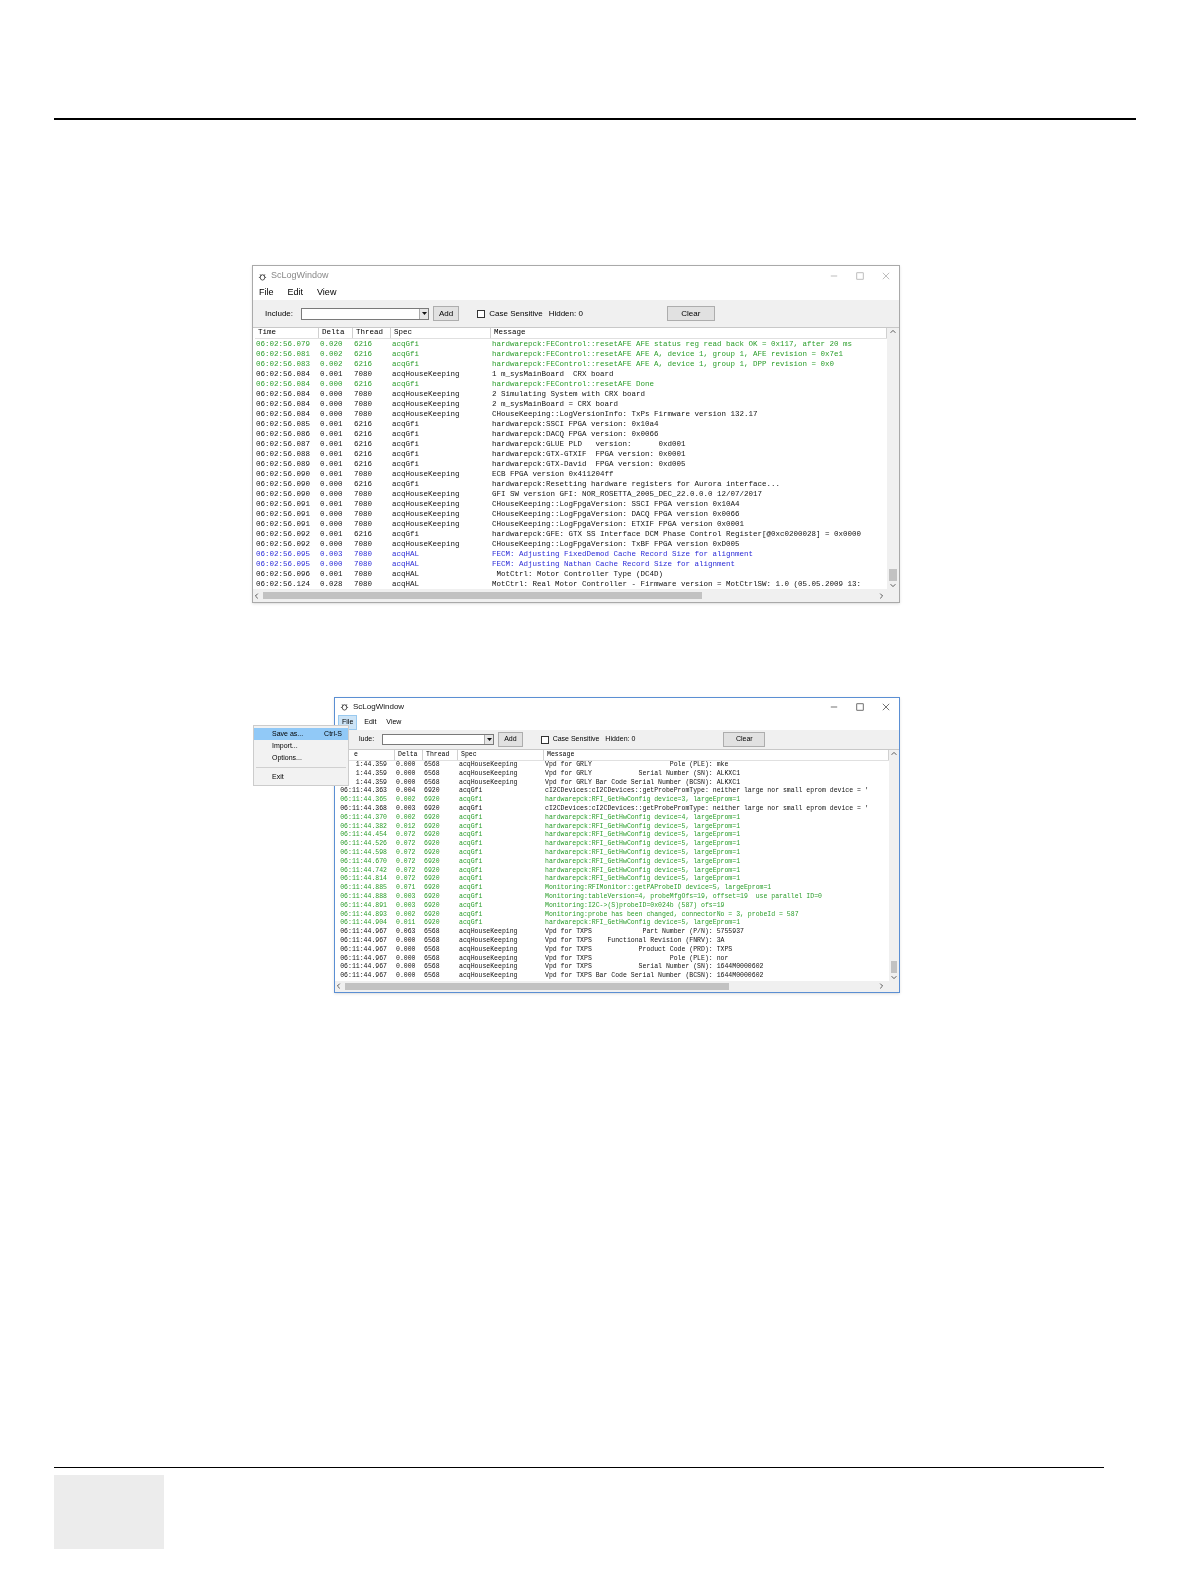 This screenshot has width=1190, height=1584. What do you see at coordinates (893, 585) in the screenshot?
I see `scroll-down-icon` at bounding box center [893, 585].